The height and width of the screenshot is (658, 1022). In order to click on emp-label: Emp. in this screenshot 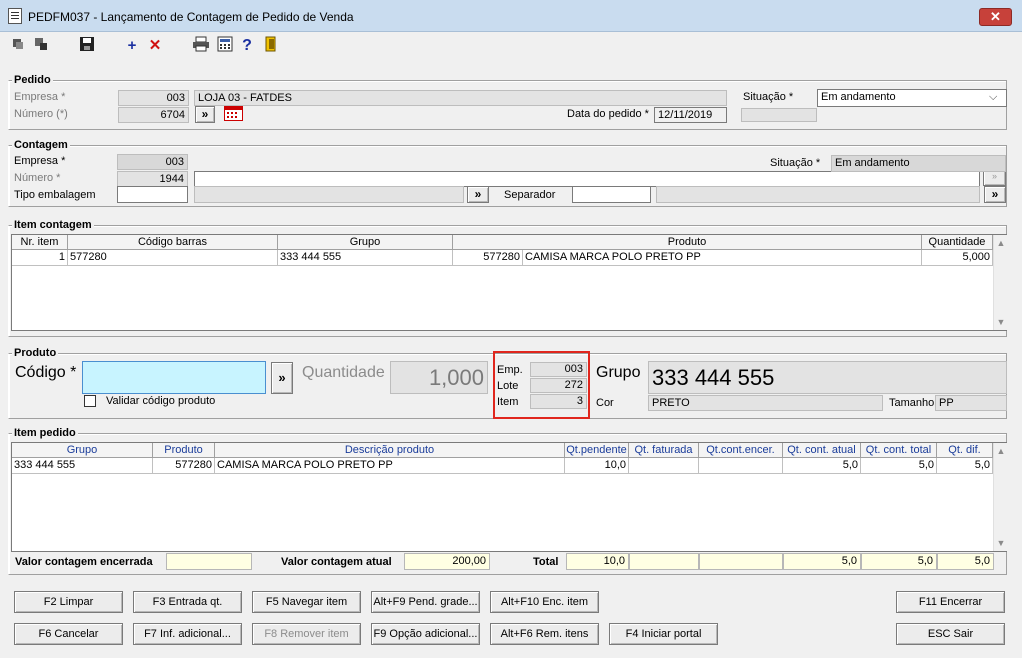, I will do `click(510, 370)`.